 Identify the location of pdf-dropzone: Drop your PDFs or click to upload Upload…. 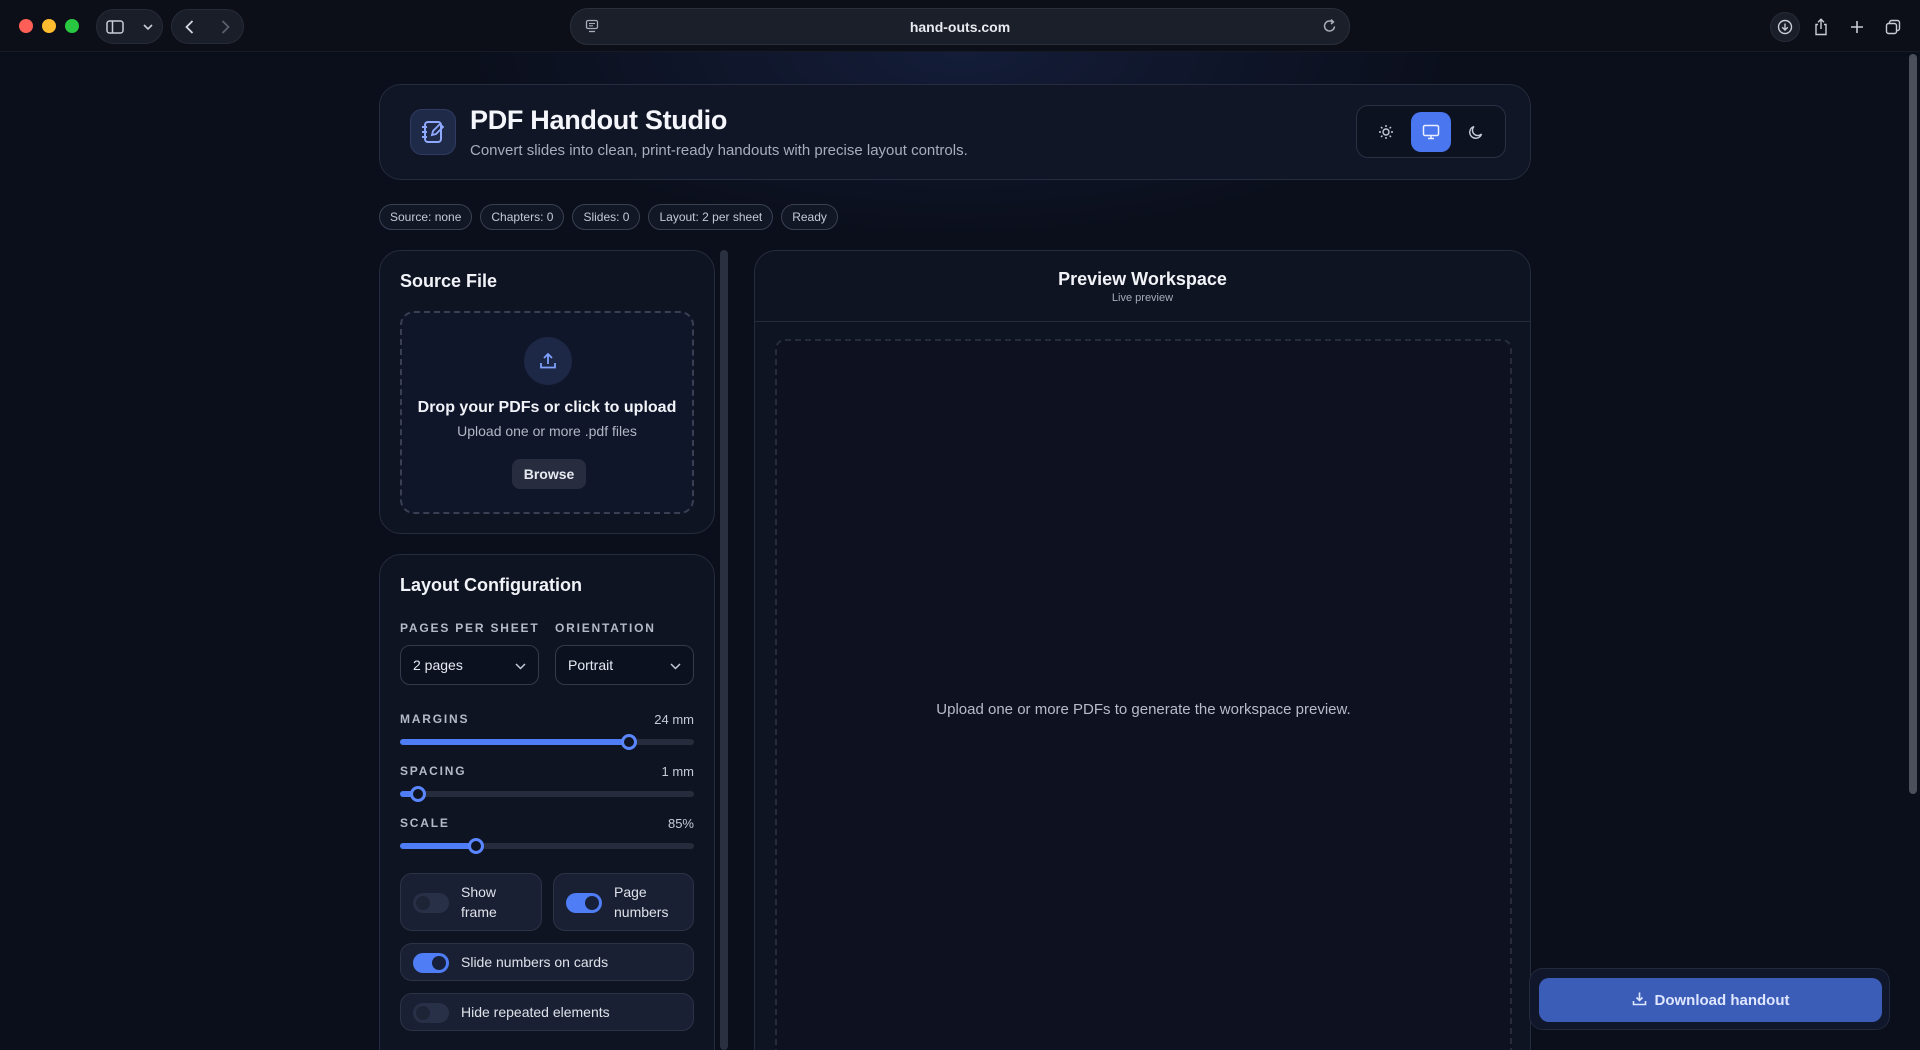
(547, 412).